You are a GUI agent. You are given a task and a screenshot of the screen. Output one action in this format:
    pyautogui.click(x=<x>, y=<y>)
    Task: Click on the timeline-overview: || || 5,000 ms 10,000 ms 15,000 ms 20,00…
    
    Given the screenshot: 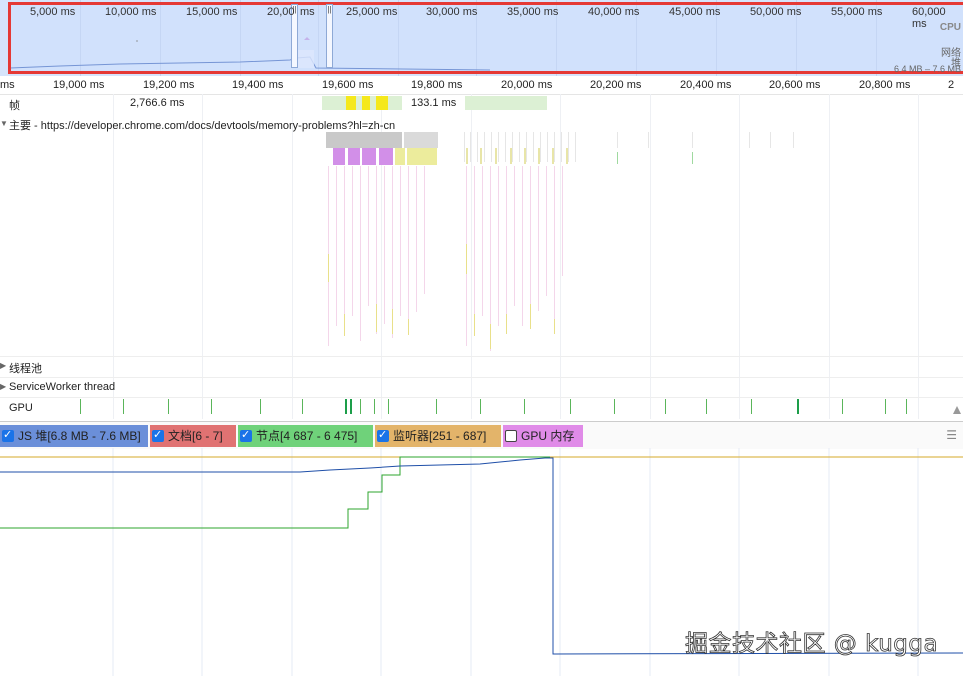 What is the action you would take?
    pyautogui.click(x=481, y=38)
    